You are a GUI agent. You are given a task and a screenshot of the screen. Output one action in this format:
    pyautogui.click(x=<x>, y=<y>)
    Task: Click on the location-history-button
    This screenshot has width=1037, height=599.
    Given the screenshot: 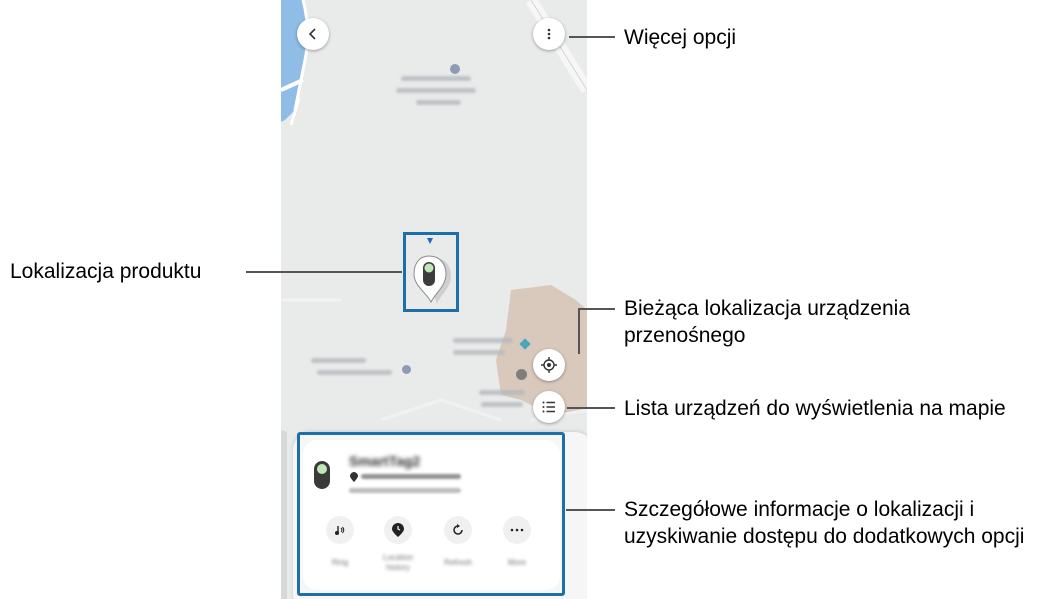 What is the action you would take?
    pyautogui.click(x=398, y=530)
    